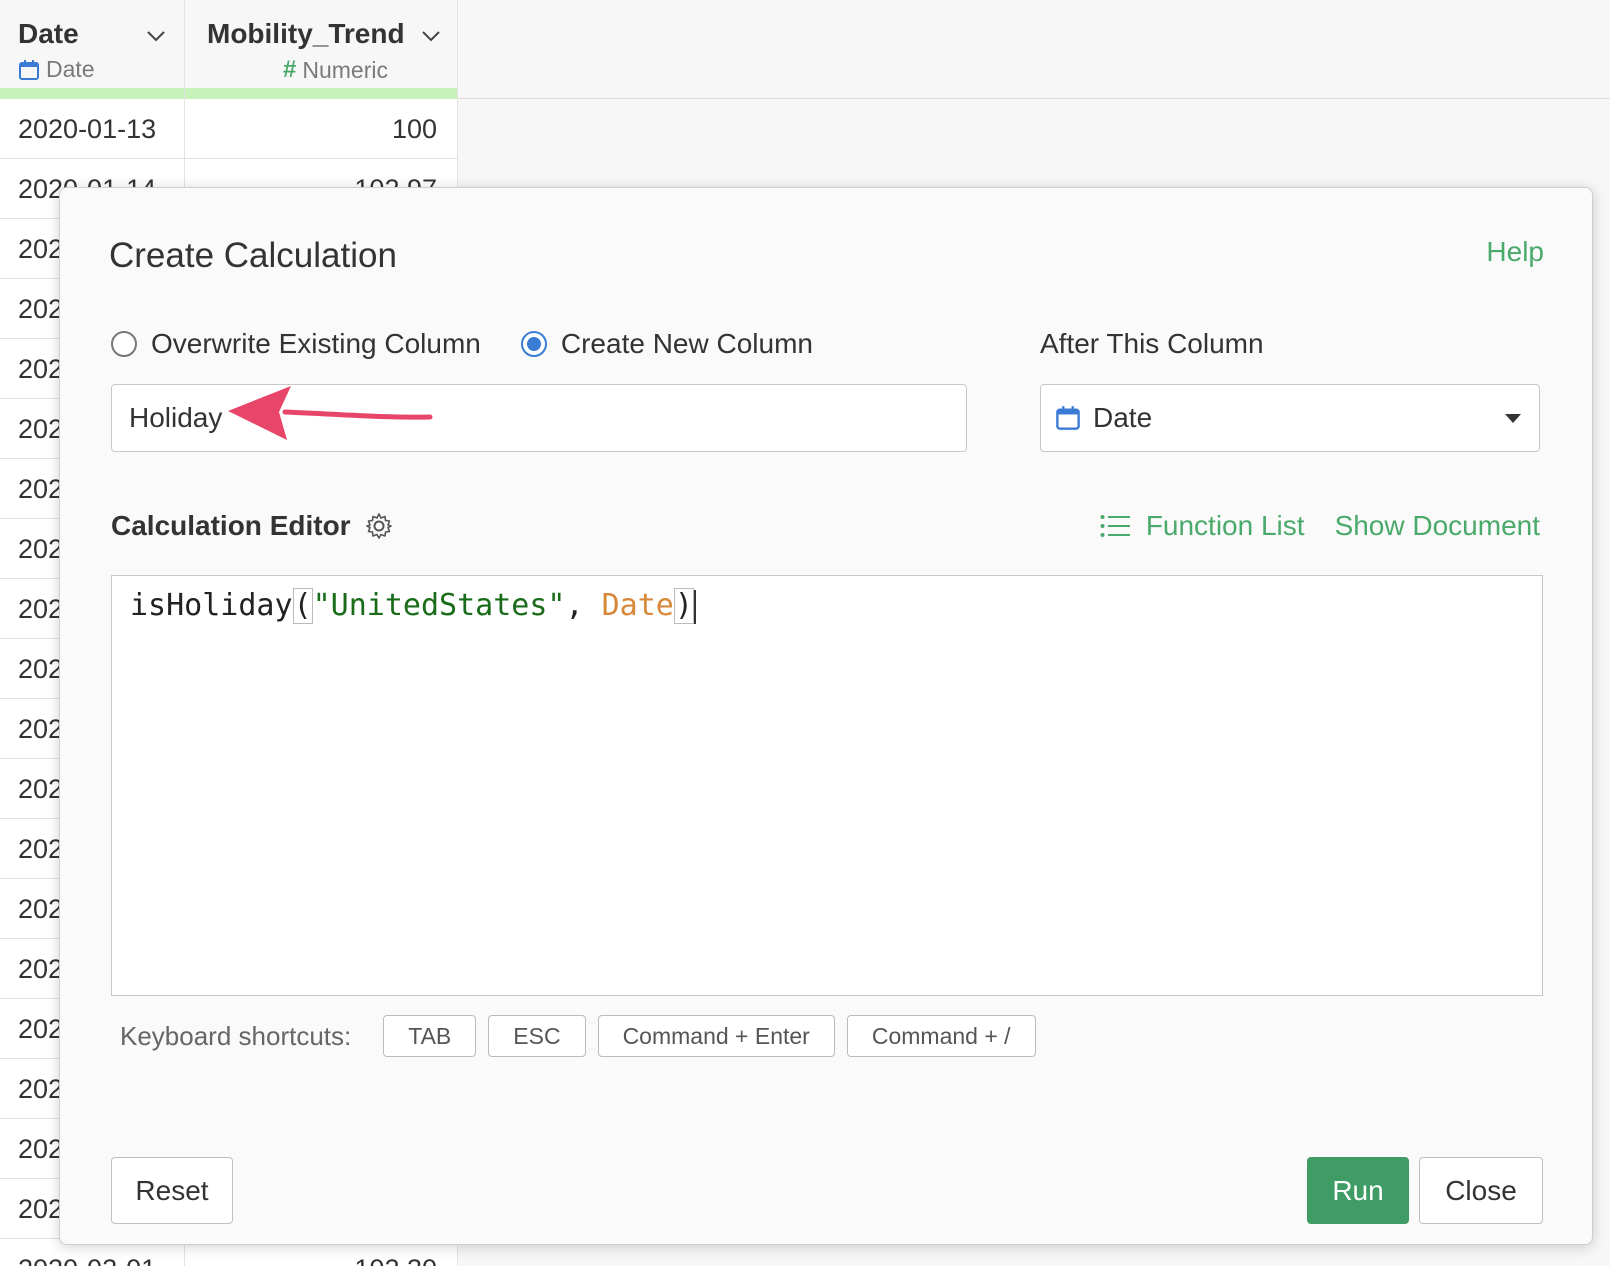  What do you see at coordinates (379, 526) in the screenshot?
I see `gear-icon` at bounding box center [379, 526].